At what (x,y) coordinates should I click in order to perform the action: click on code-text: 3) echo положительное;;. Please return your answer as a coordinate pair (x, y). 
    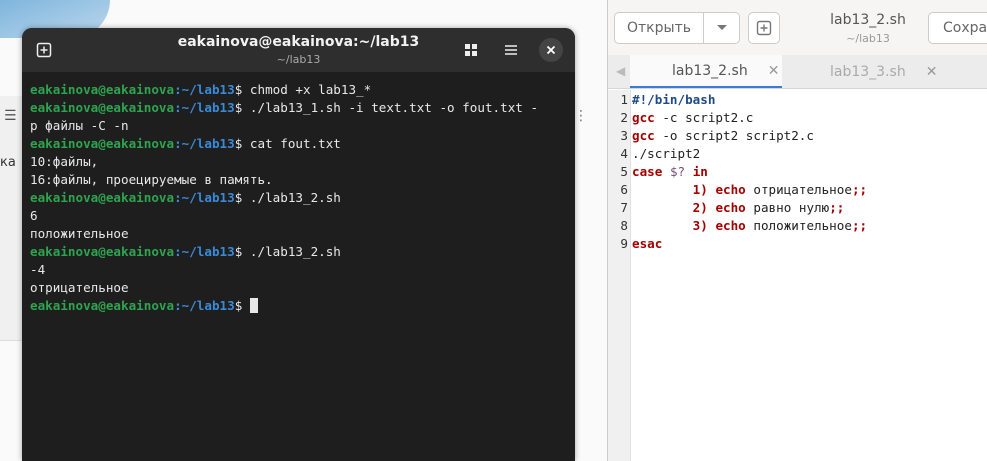
    Looking at the image, I should click on (780, 225).